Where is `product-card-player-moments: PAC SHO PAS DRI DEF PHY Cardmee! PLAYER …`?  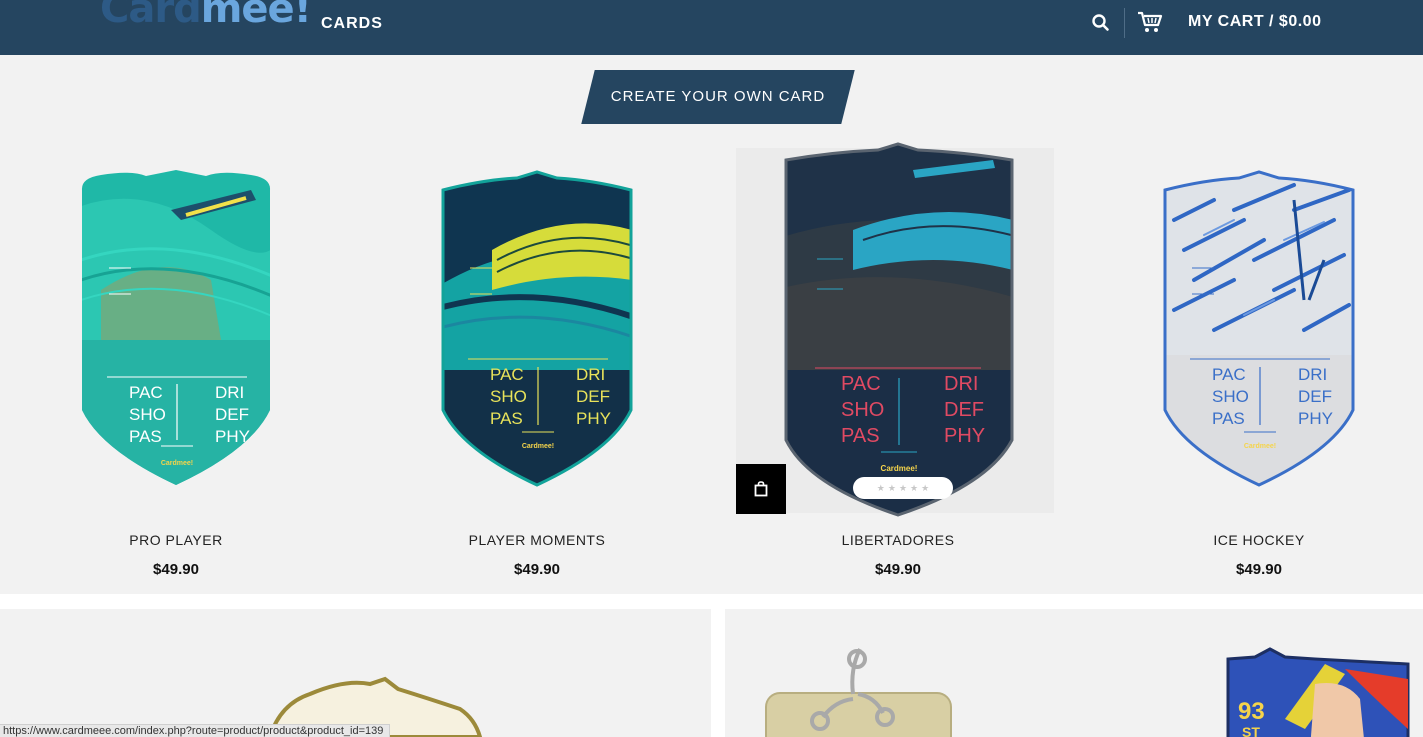 product-card-player-moments: PAC SHO PAS DRI DEF PHY Cardmee! PLAYER … is located at coordinates (537, 365).